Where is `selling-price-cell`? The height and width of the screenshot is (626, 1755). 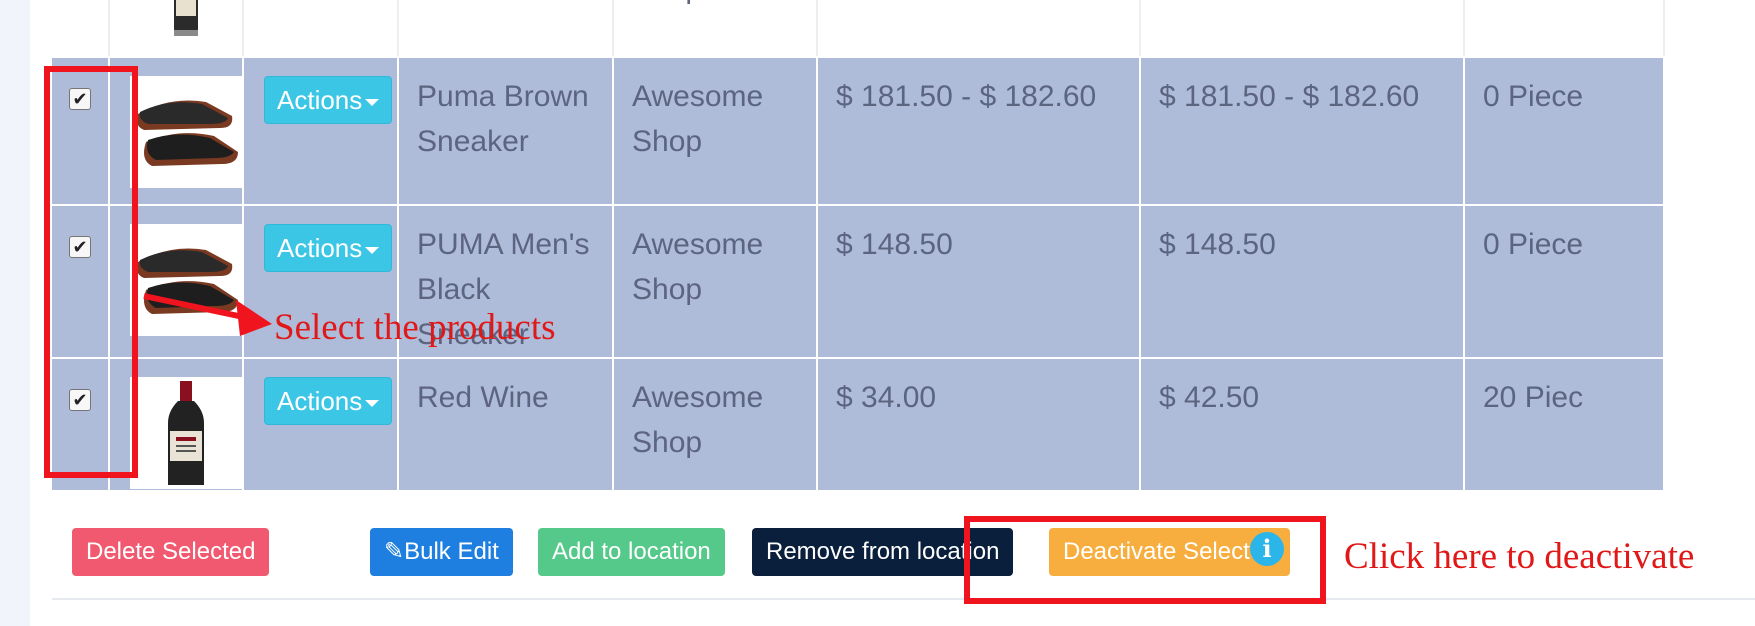
selling-price-cell is located at coordinates (1302, 29).